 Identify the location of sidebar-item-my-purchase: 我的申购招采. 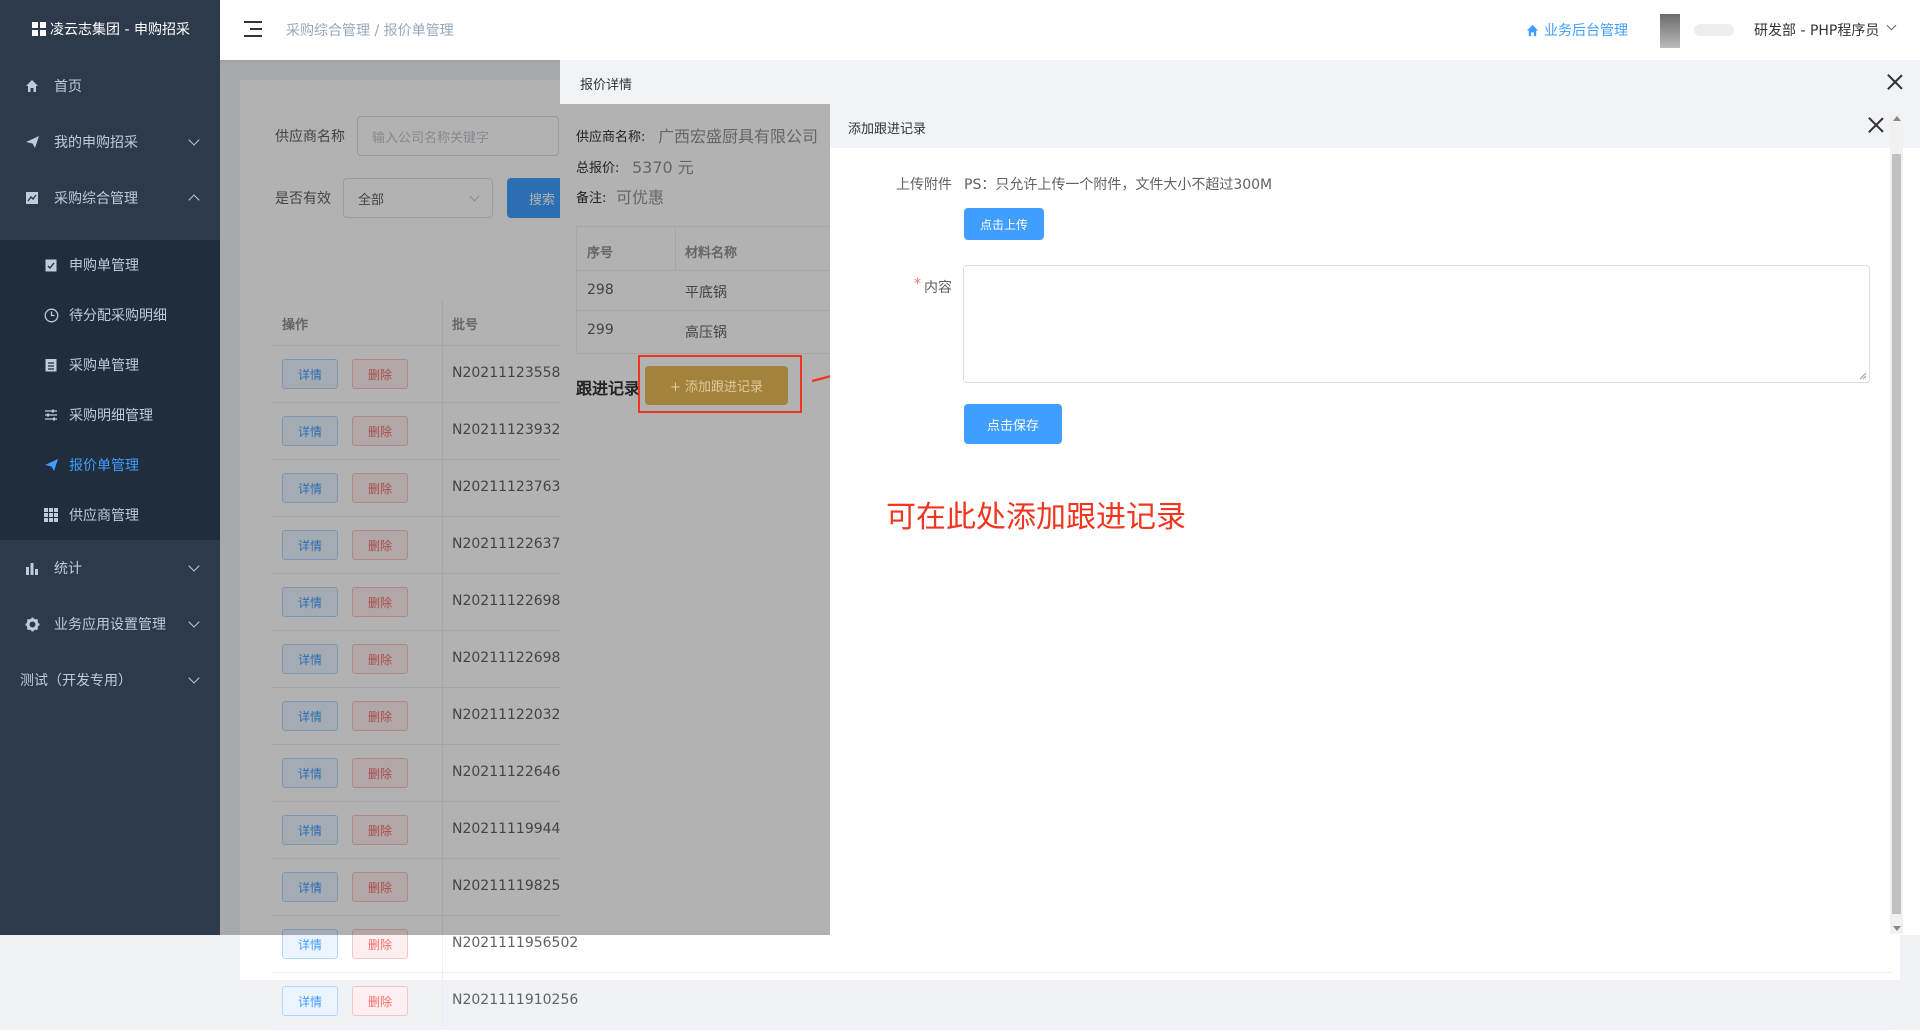
(110, 142).